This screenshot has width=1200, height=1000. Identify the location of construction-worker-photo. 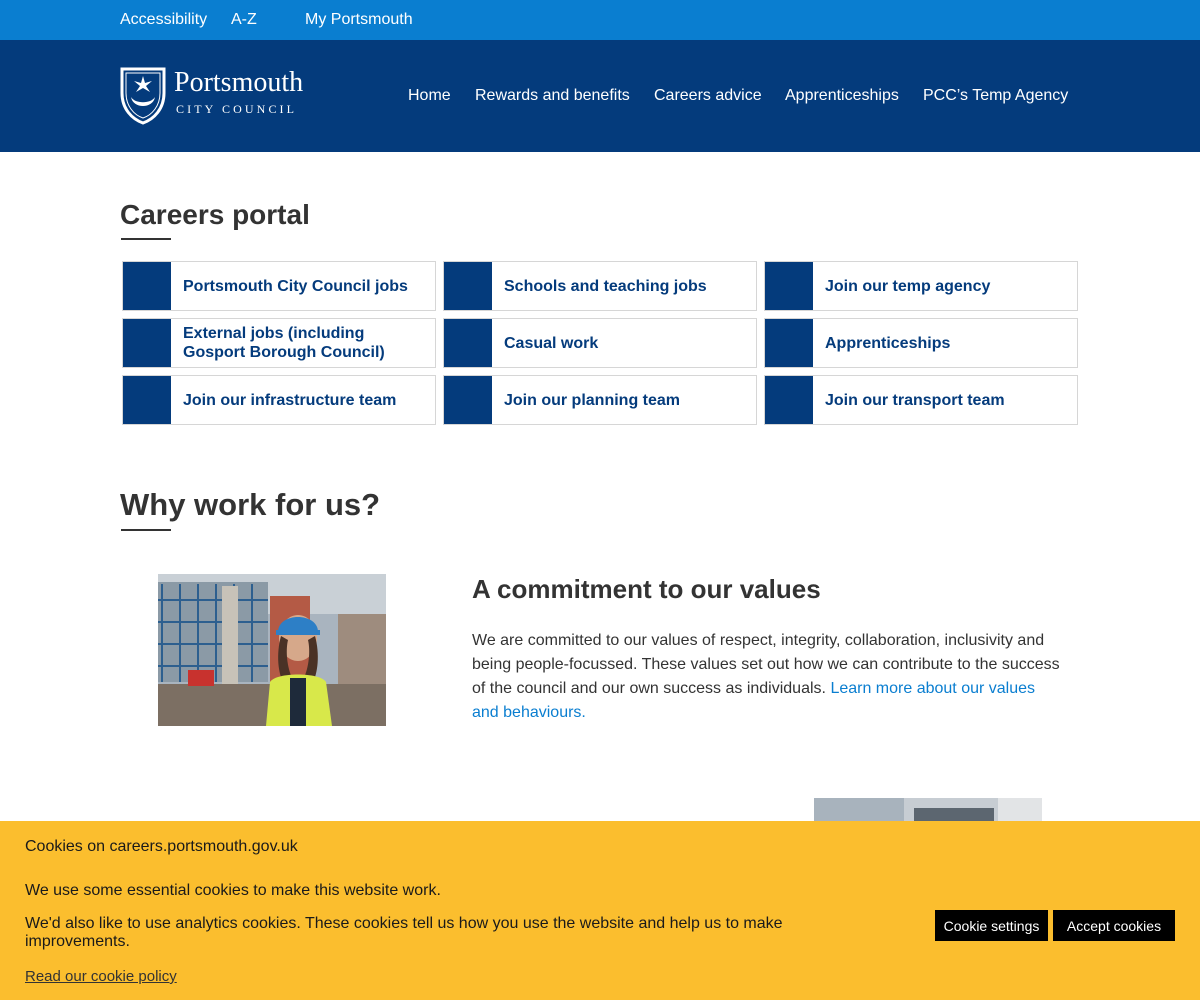
(272, 650).